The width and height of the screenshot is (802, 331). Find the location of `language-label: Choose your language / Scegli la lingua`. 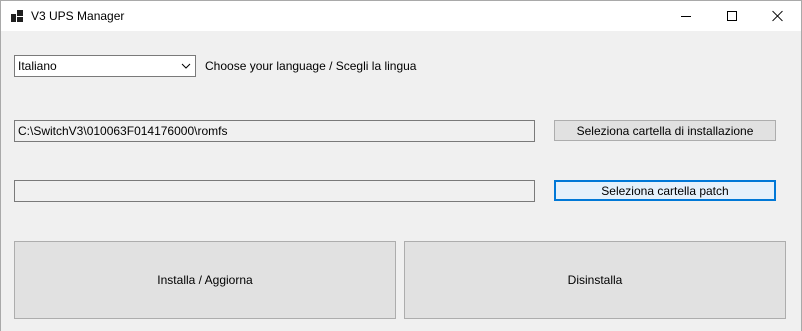

language-label: Choose your language / Scegli la lingua is located at coordinates (311, 66).